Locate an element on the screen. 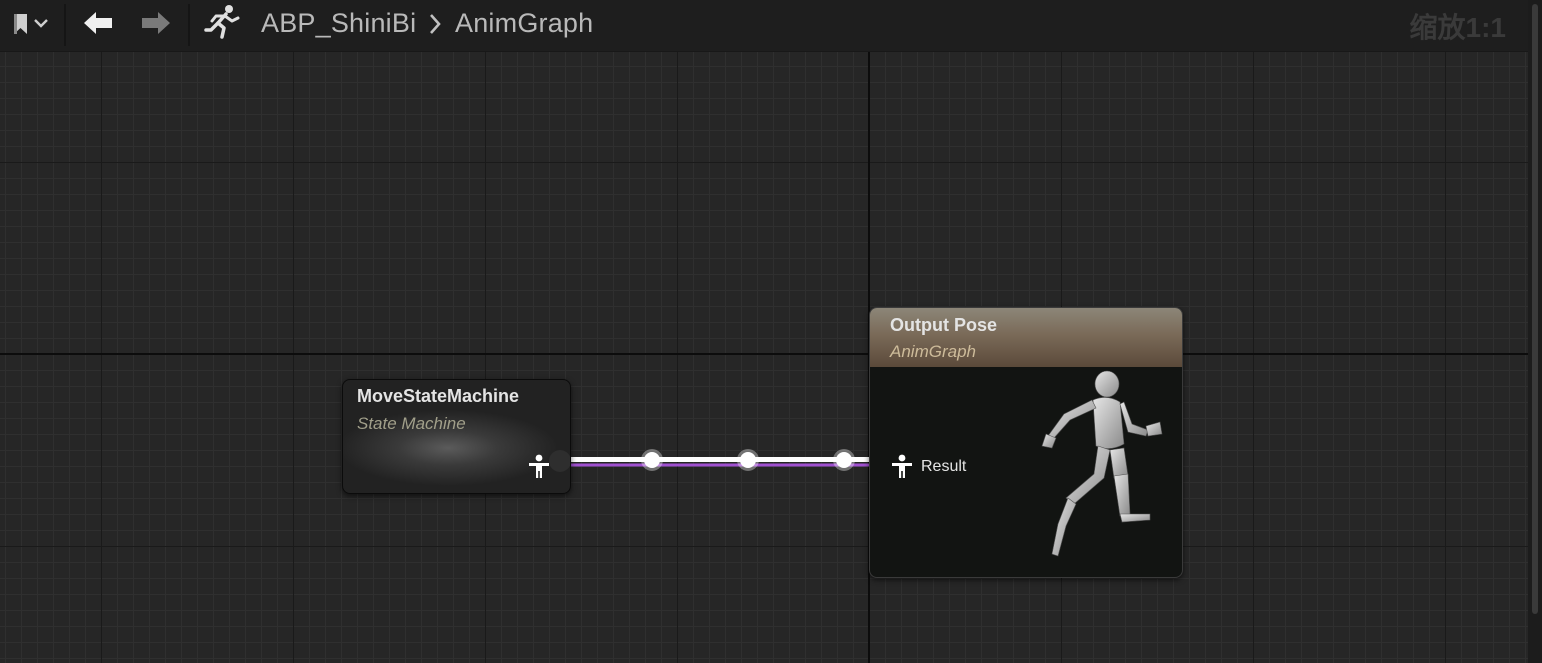 The width and height of the screenshot is (1542, 663). node-subtitle: State Machine is located at coordinates (411, 423).